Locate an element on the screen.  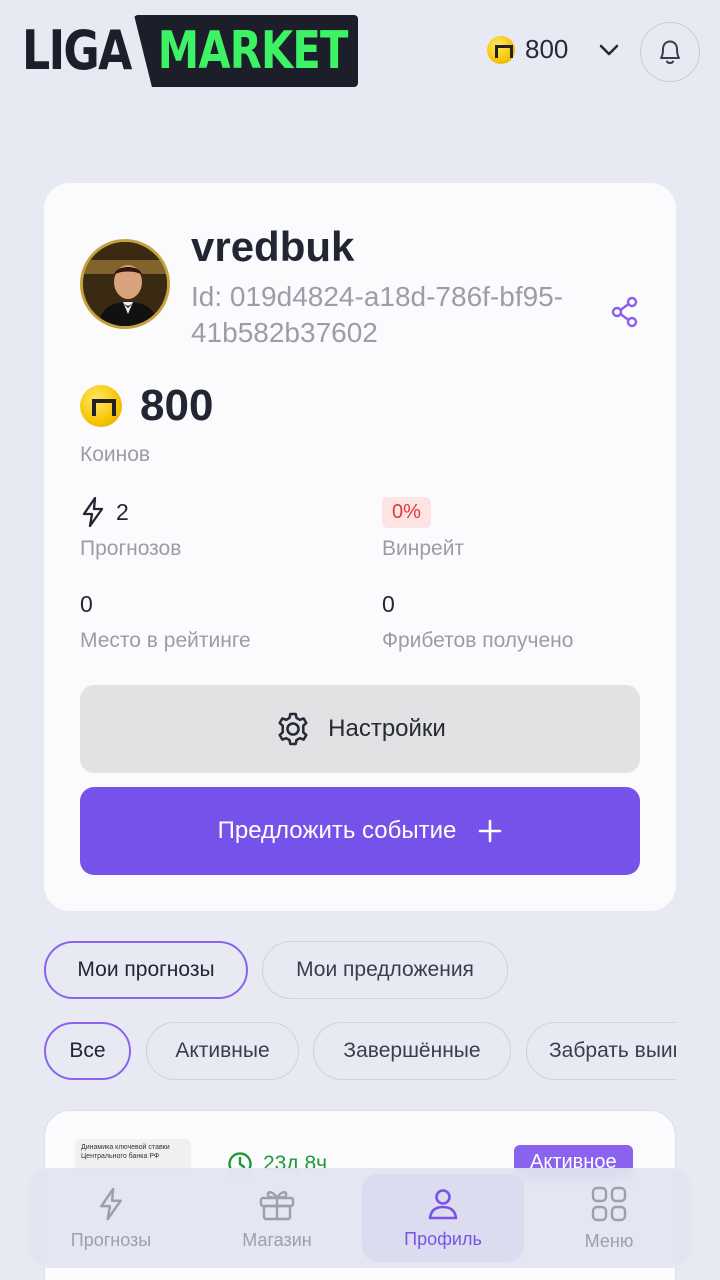
avatar is located at coordinates (125, 284).